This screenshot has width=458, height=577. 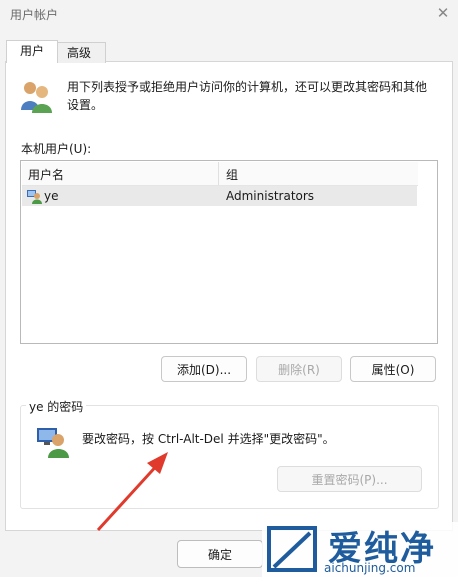 I want to click on row-username: ye, so click(x=51, y=196).